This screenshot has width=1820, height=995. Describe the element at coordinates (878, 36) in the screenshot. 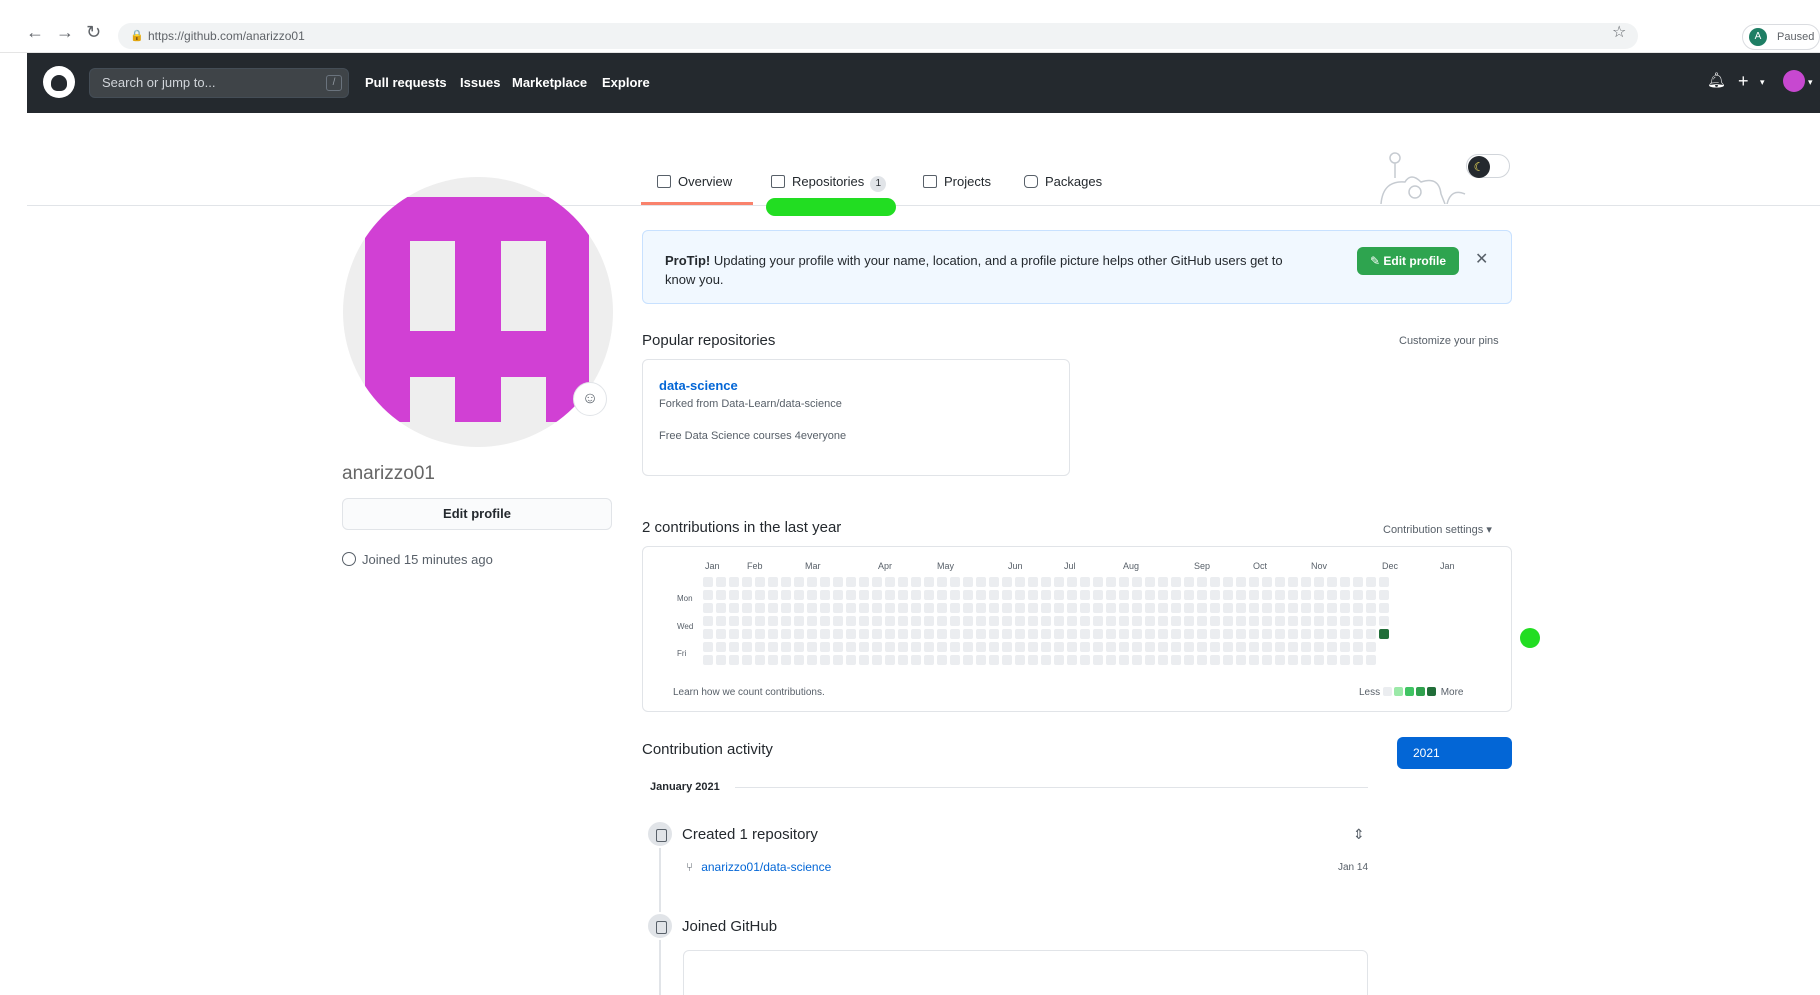

I see `address-bar: 🔒 https://github.com/anarizzo01` at that location.